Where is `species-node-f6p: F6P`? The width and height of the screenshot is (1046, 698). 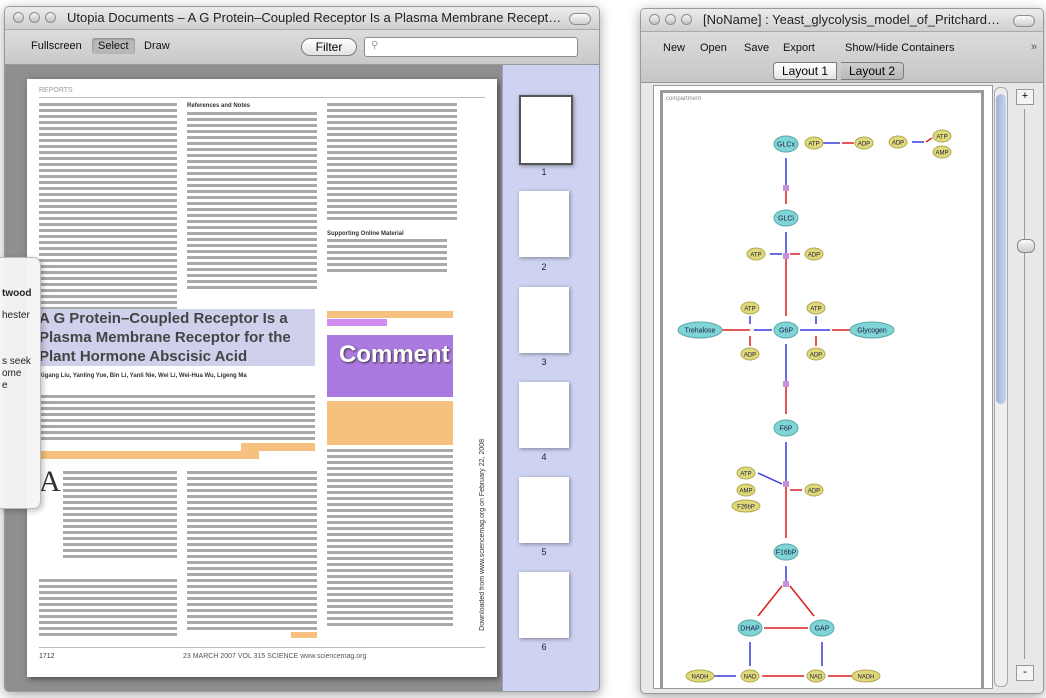 species-node-f6p: F6P is located at coordinates (786, 428).